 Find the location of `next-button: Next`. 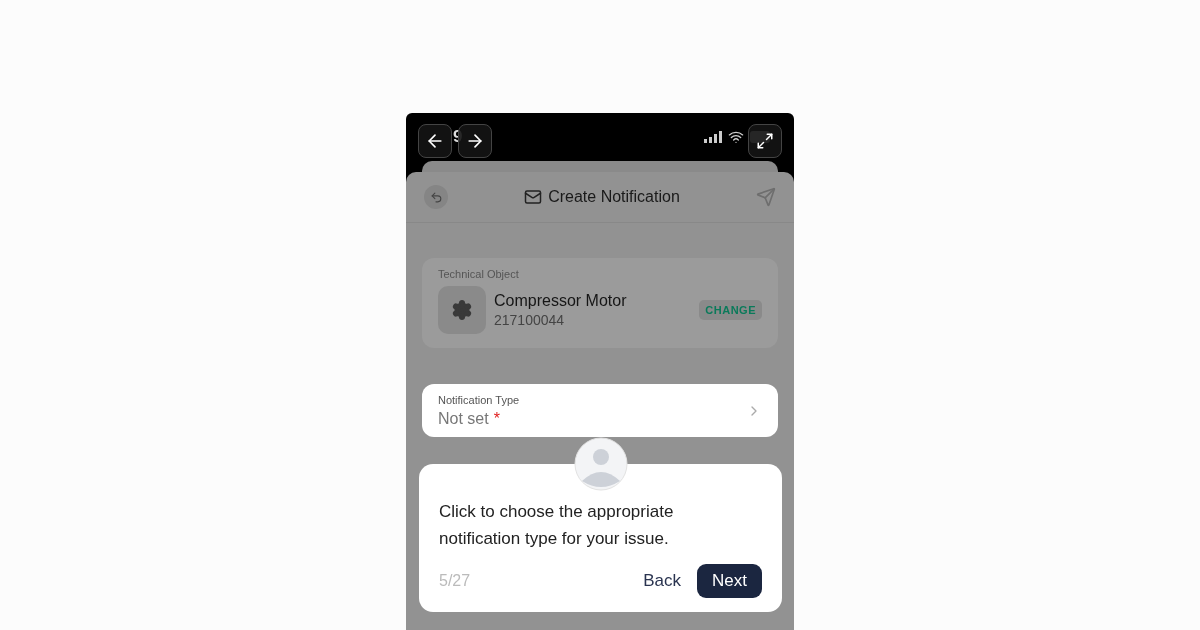

next-button: Next is located at coordinates (729, 581).